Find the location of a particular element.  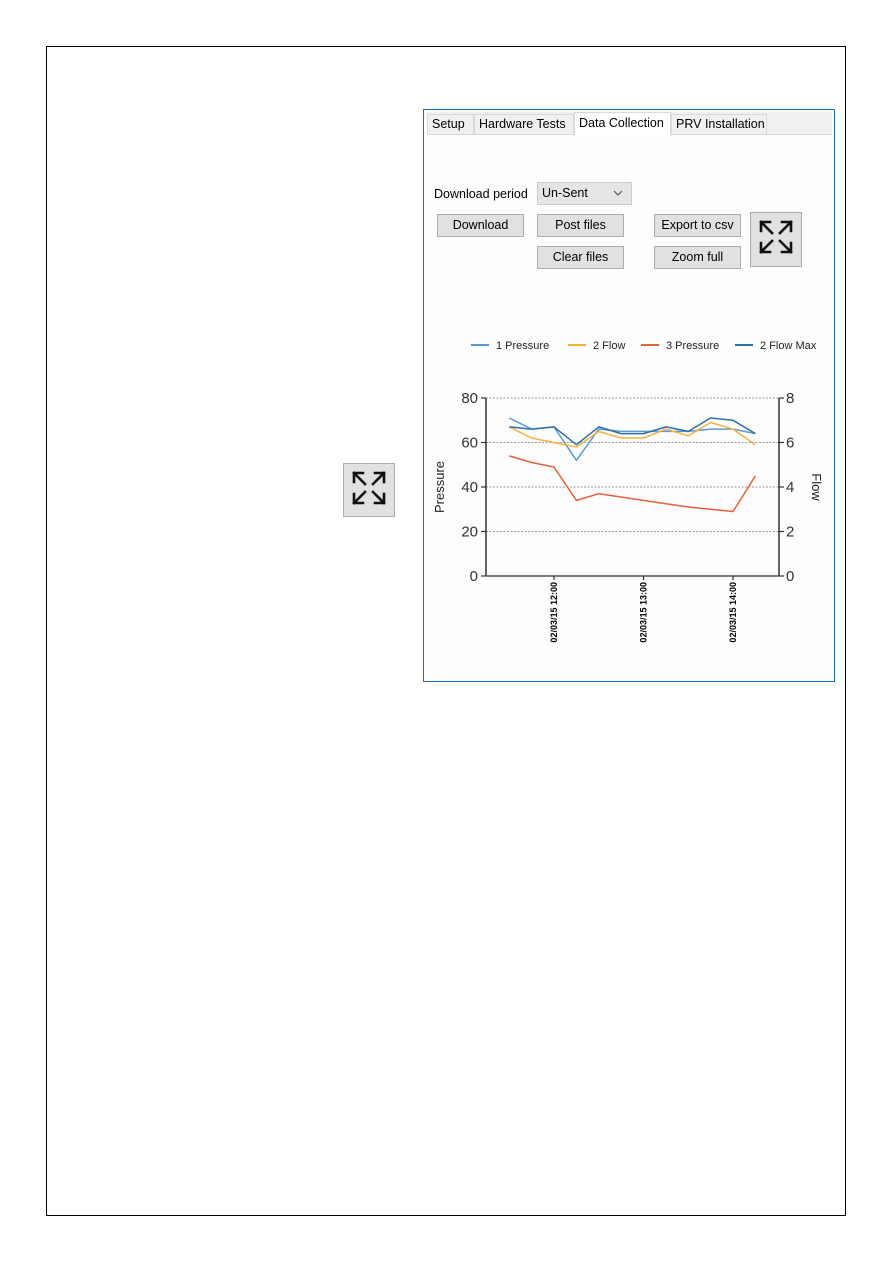

chart-lines is located at coordinates (632, 465).